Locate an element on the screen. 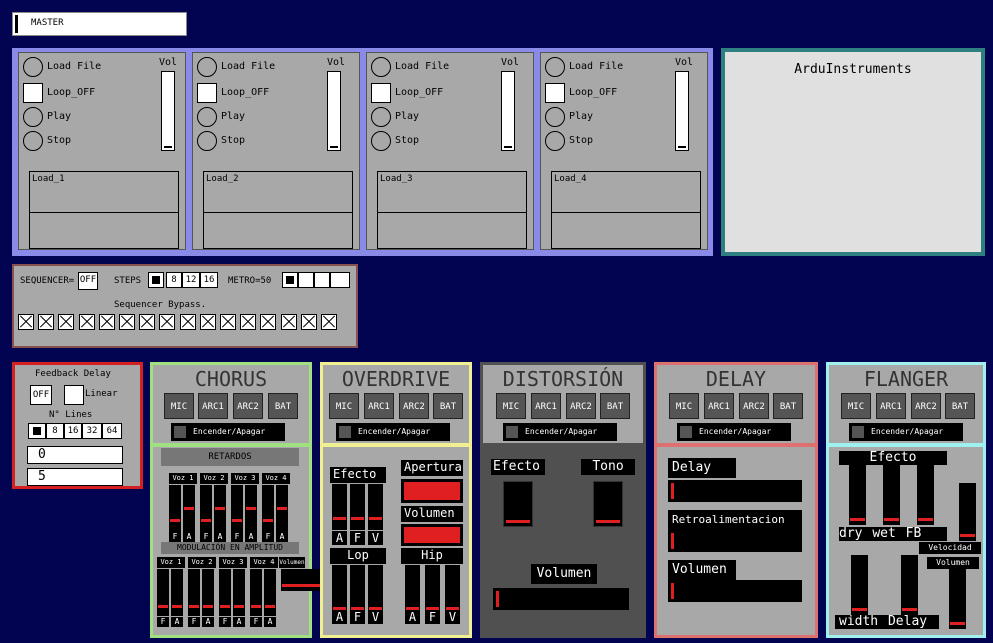 This screenshot has height=643, width=993. lines-32: 32 is located at coordinates (92, 431).